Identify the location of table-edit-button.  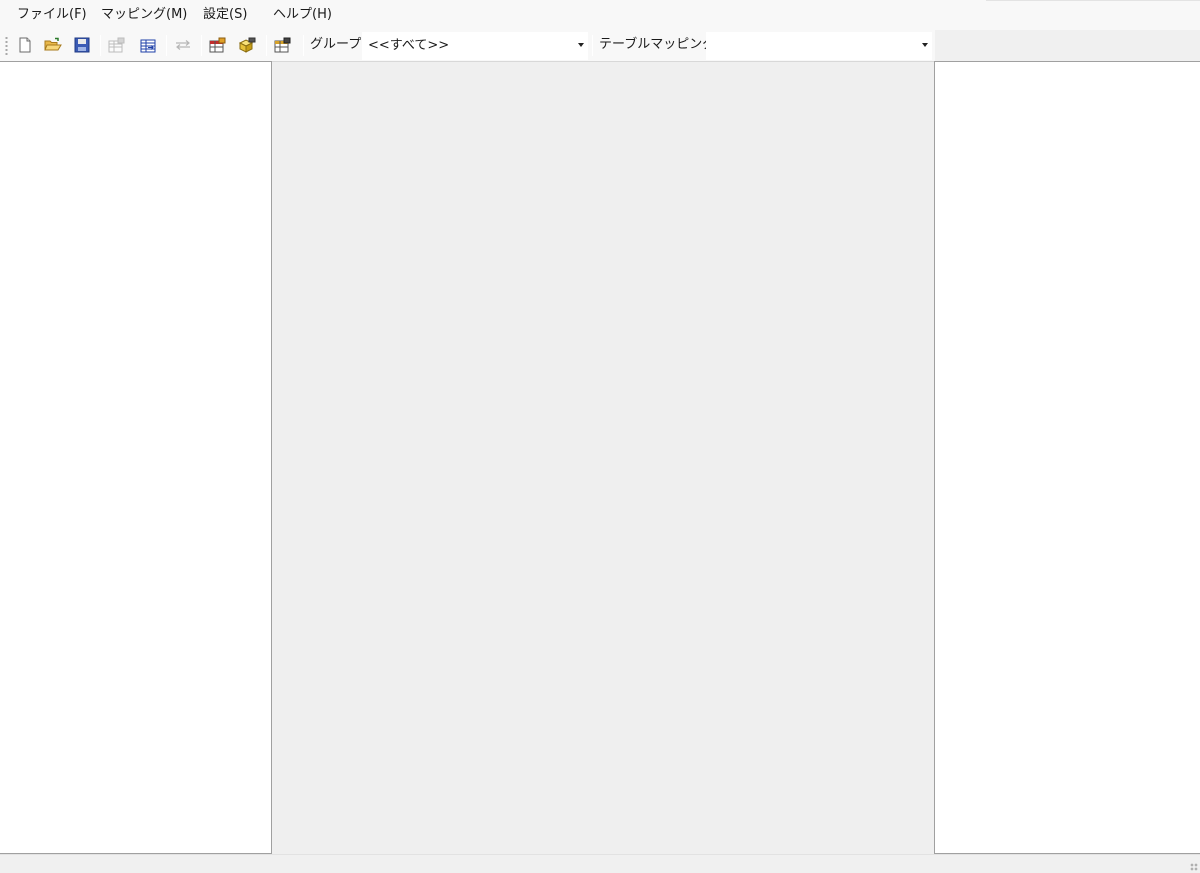
(218, 45).